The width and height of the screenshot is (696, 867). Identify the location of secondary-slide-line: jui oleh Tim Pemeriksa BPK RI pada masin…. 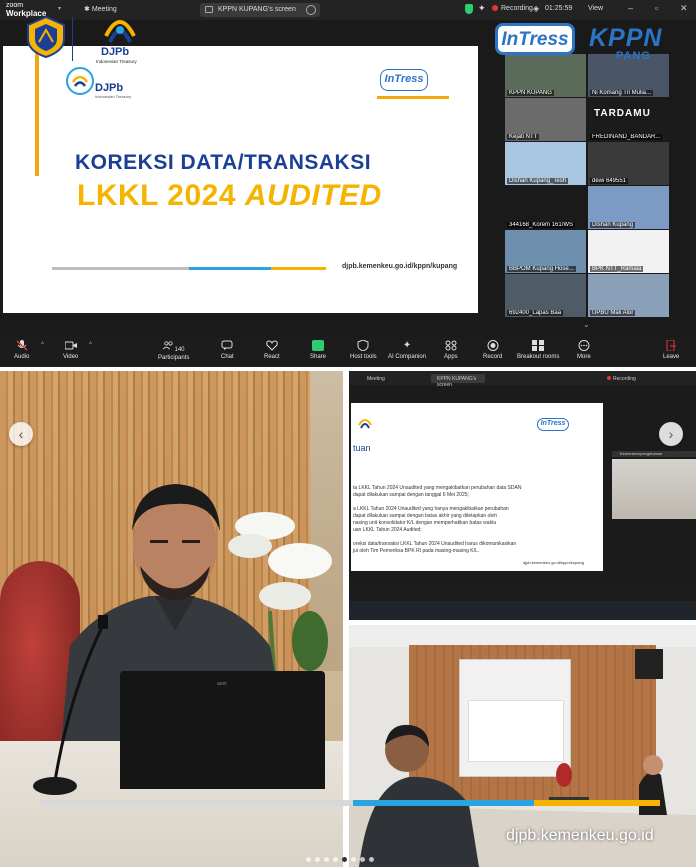
(416, 551).